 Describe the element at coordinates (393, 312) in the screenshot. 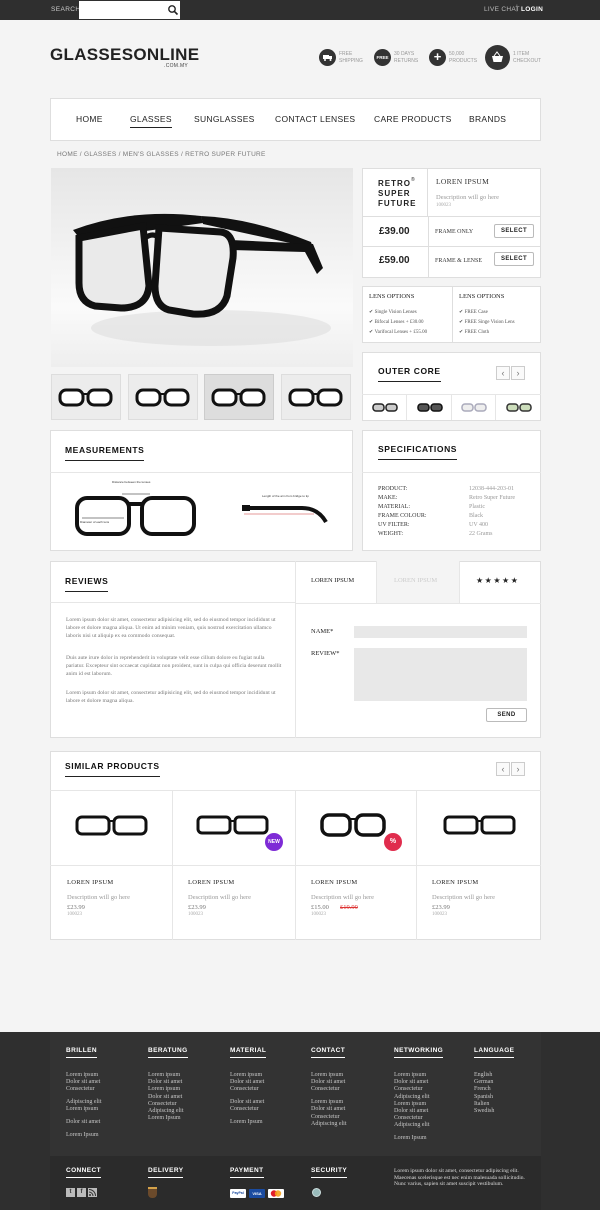

I see `lens-option-item: ✔ Single Vision Lenses` at that location.